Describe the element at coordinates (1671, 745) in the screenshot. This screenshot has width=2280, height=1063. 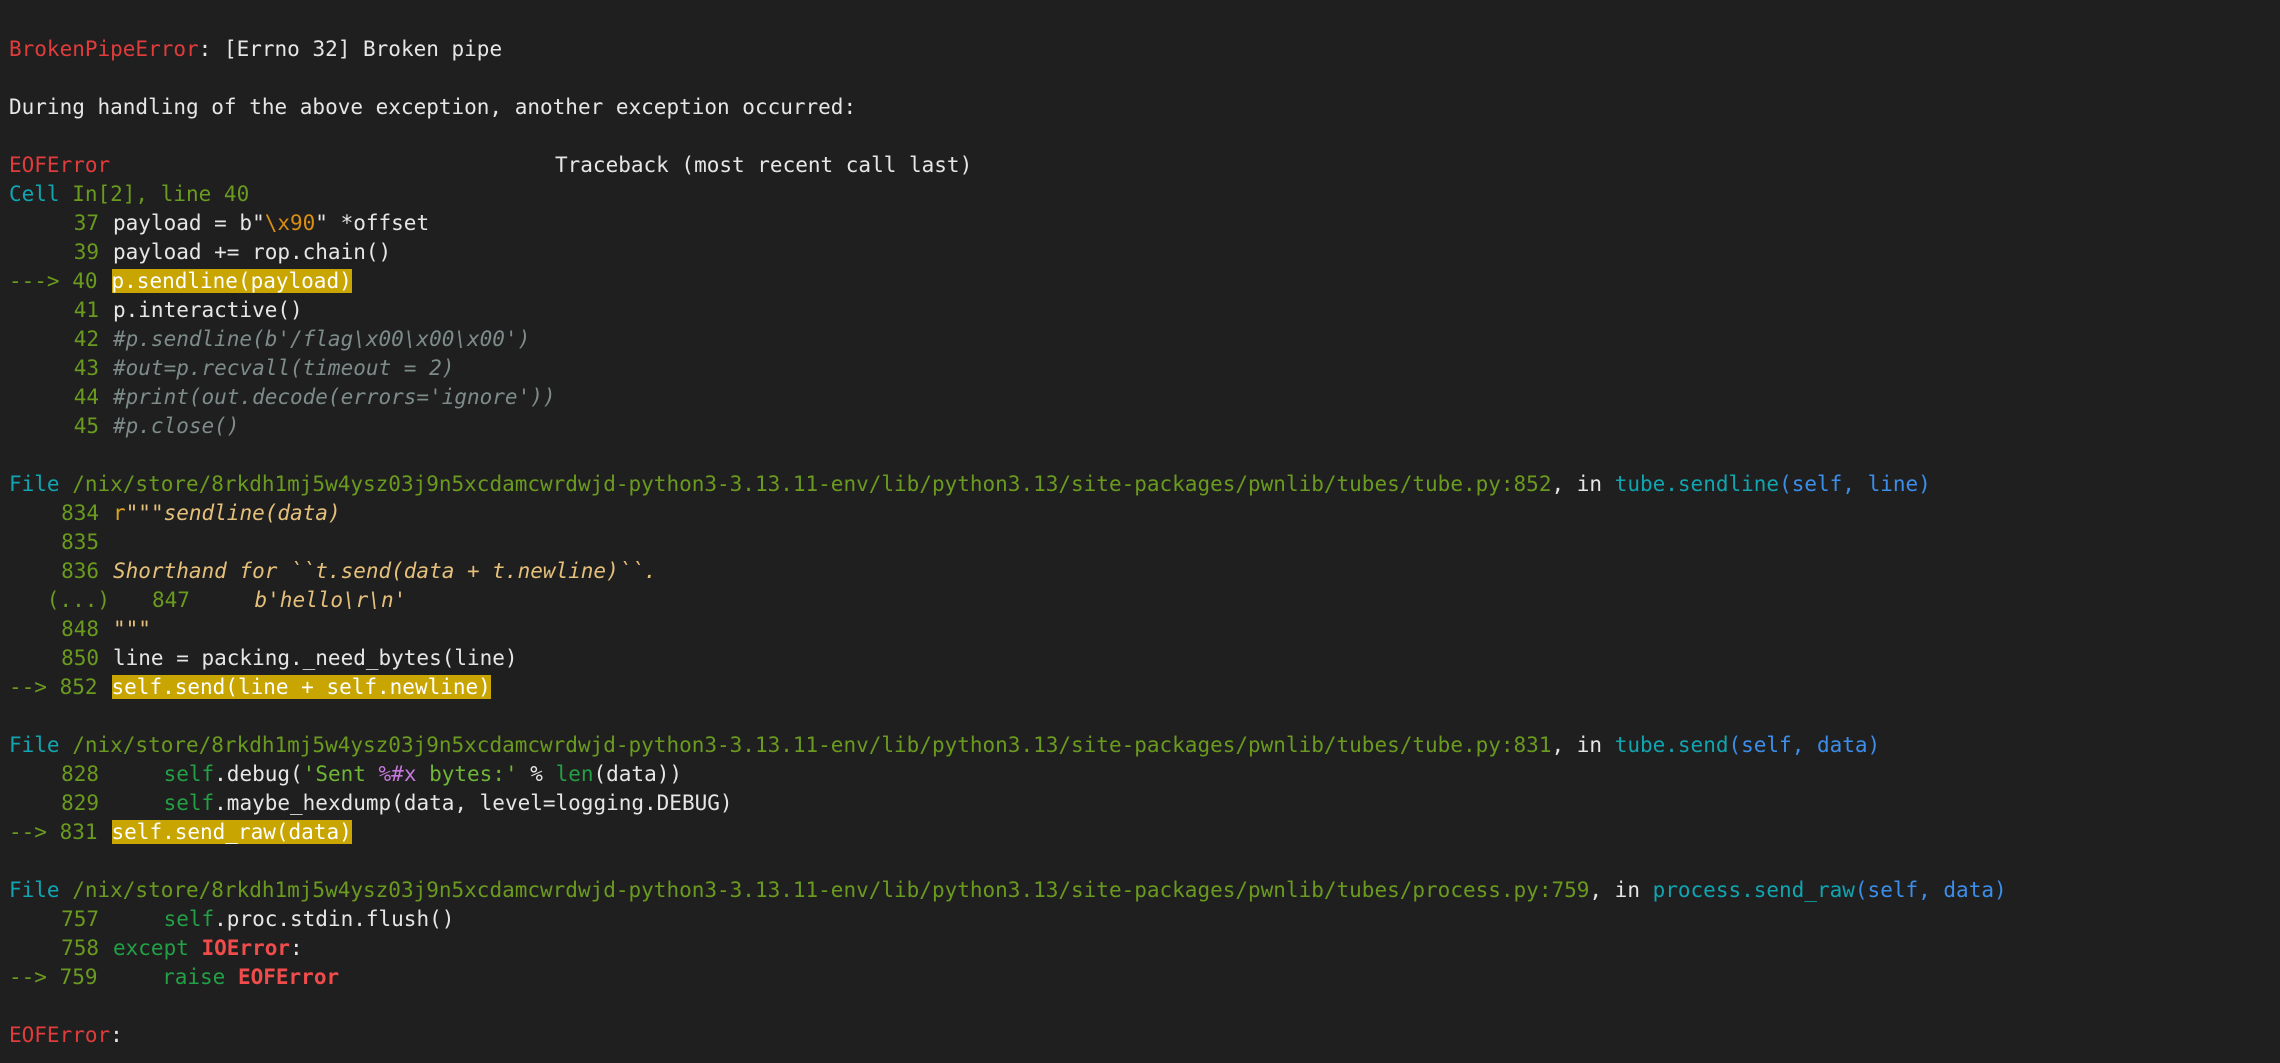
I see `function-name: tube.send` at that location.